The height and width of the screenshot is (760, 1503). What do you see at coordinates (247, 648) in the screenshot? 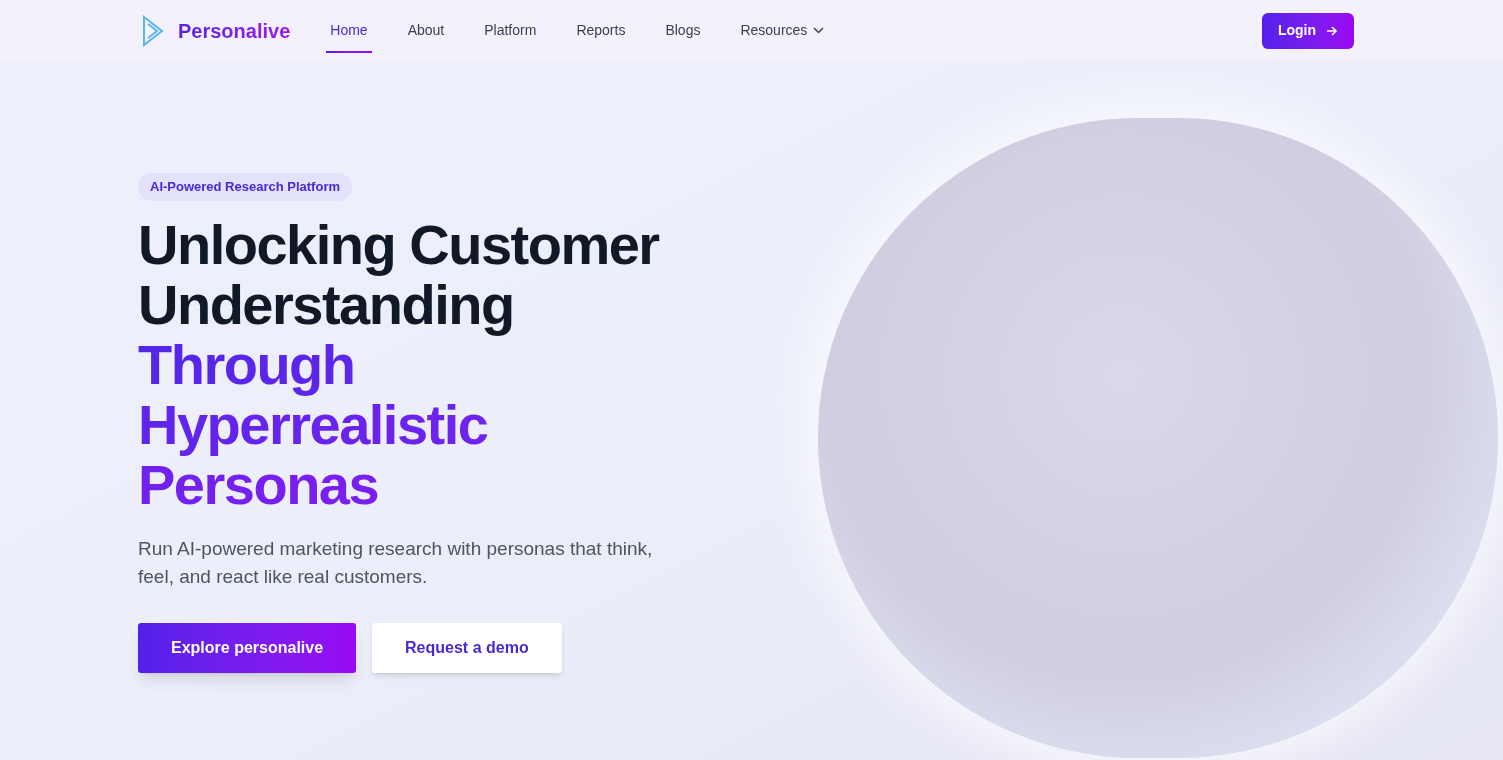
I see `explore-button: Explore personalive` at bounding box center [247, 648].